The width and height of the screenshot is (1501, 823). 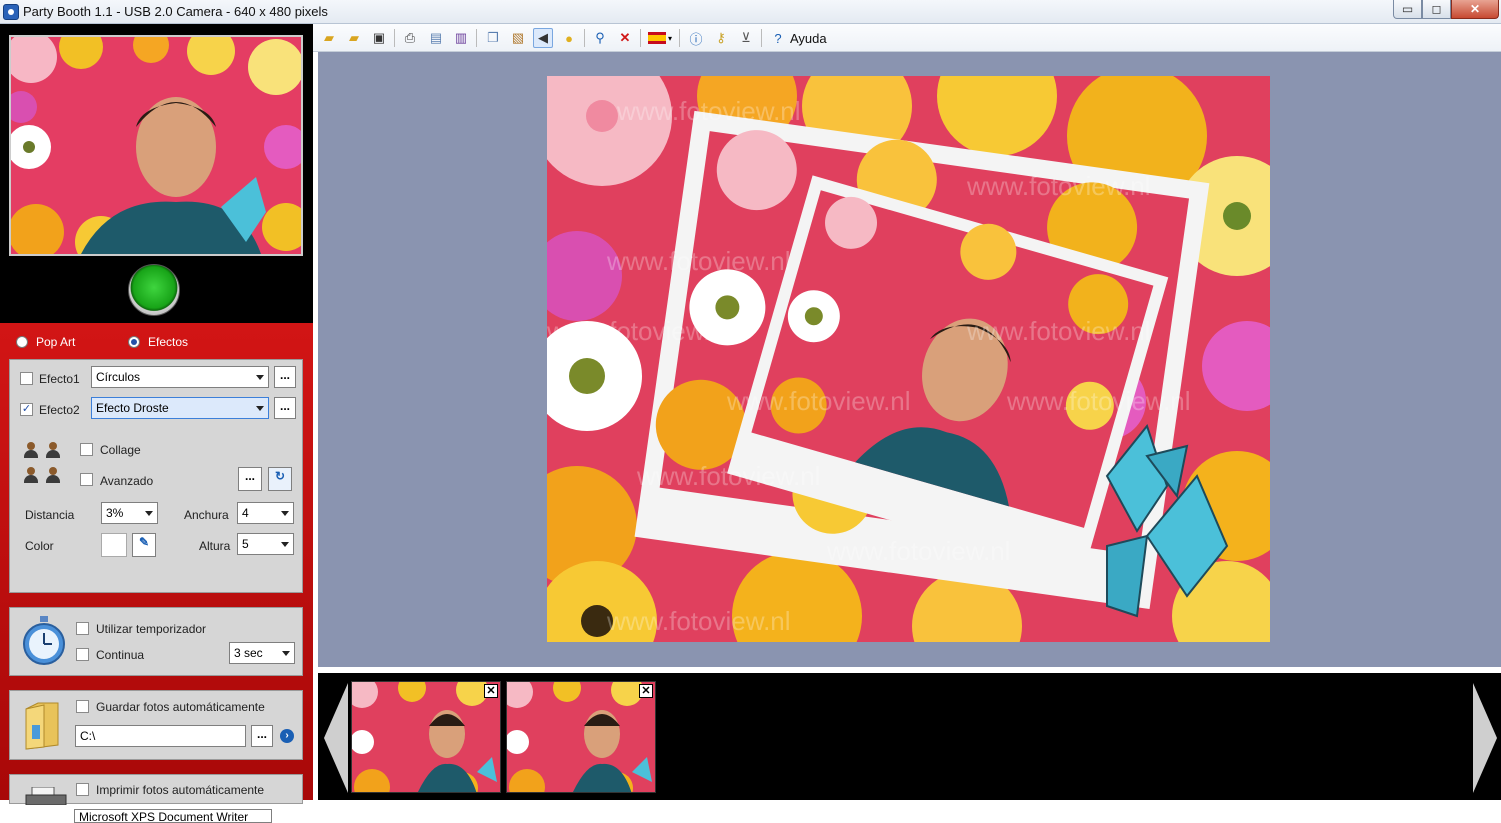 What do you see at coordinates (180, 408) in the screenshot?
I see `effect2-select: Efecto Droste` at bounding box center [180, 408].